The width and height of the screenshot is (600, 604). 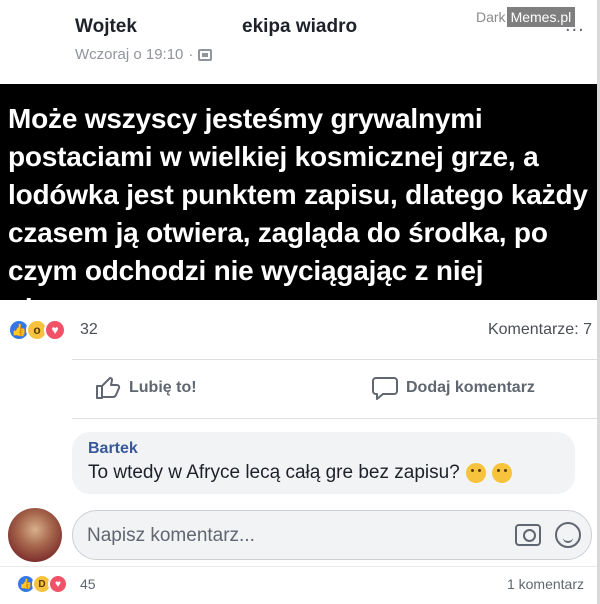 What do you see at coordinates (37, 330) in the screenshot?
I see `reaction-icons: 👍 o ♥` at bounding box center [37, 330].